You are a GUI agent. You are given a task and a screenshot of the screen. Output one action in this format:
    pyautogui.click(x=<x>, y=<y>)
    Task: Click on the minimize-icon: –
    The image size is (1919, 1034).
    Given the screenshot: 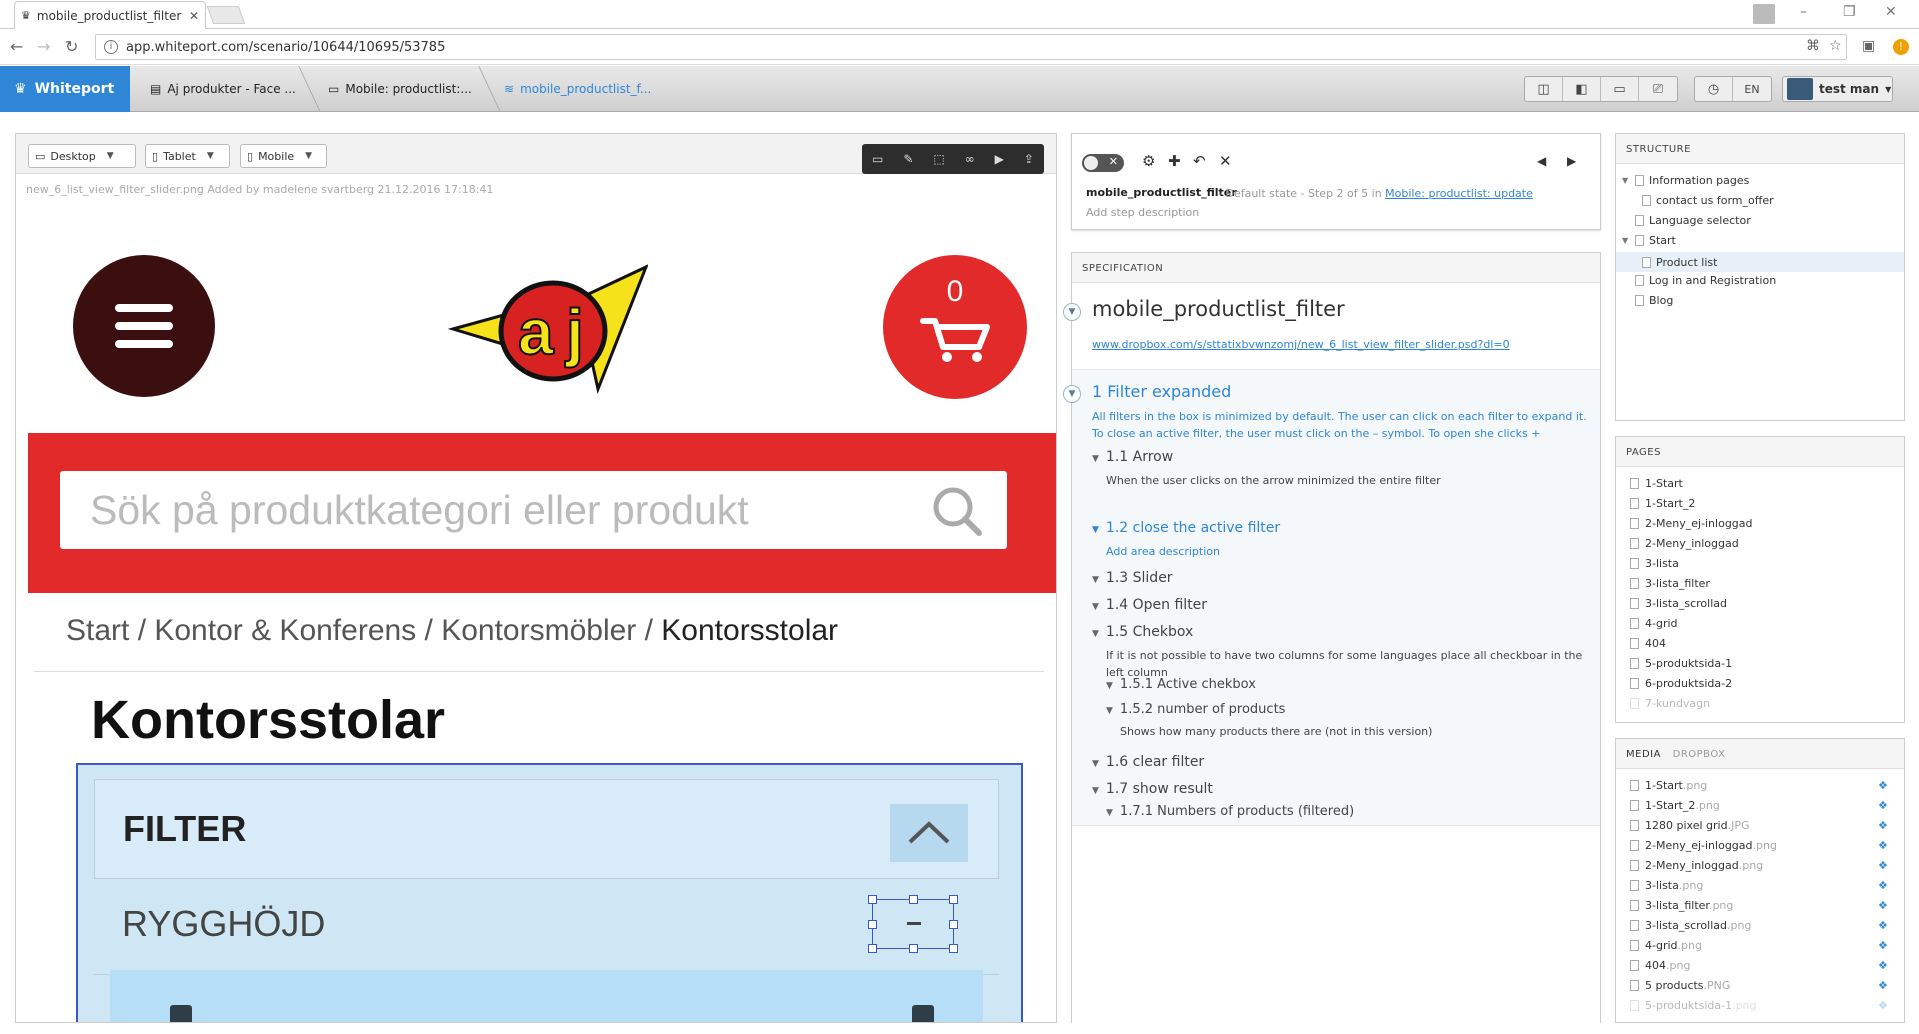 What is the action you would take?
    pyautogui.click(x=1803, y=12)
    